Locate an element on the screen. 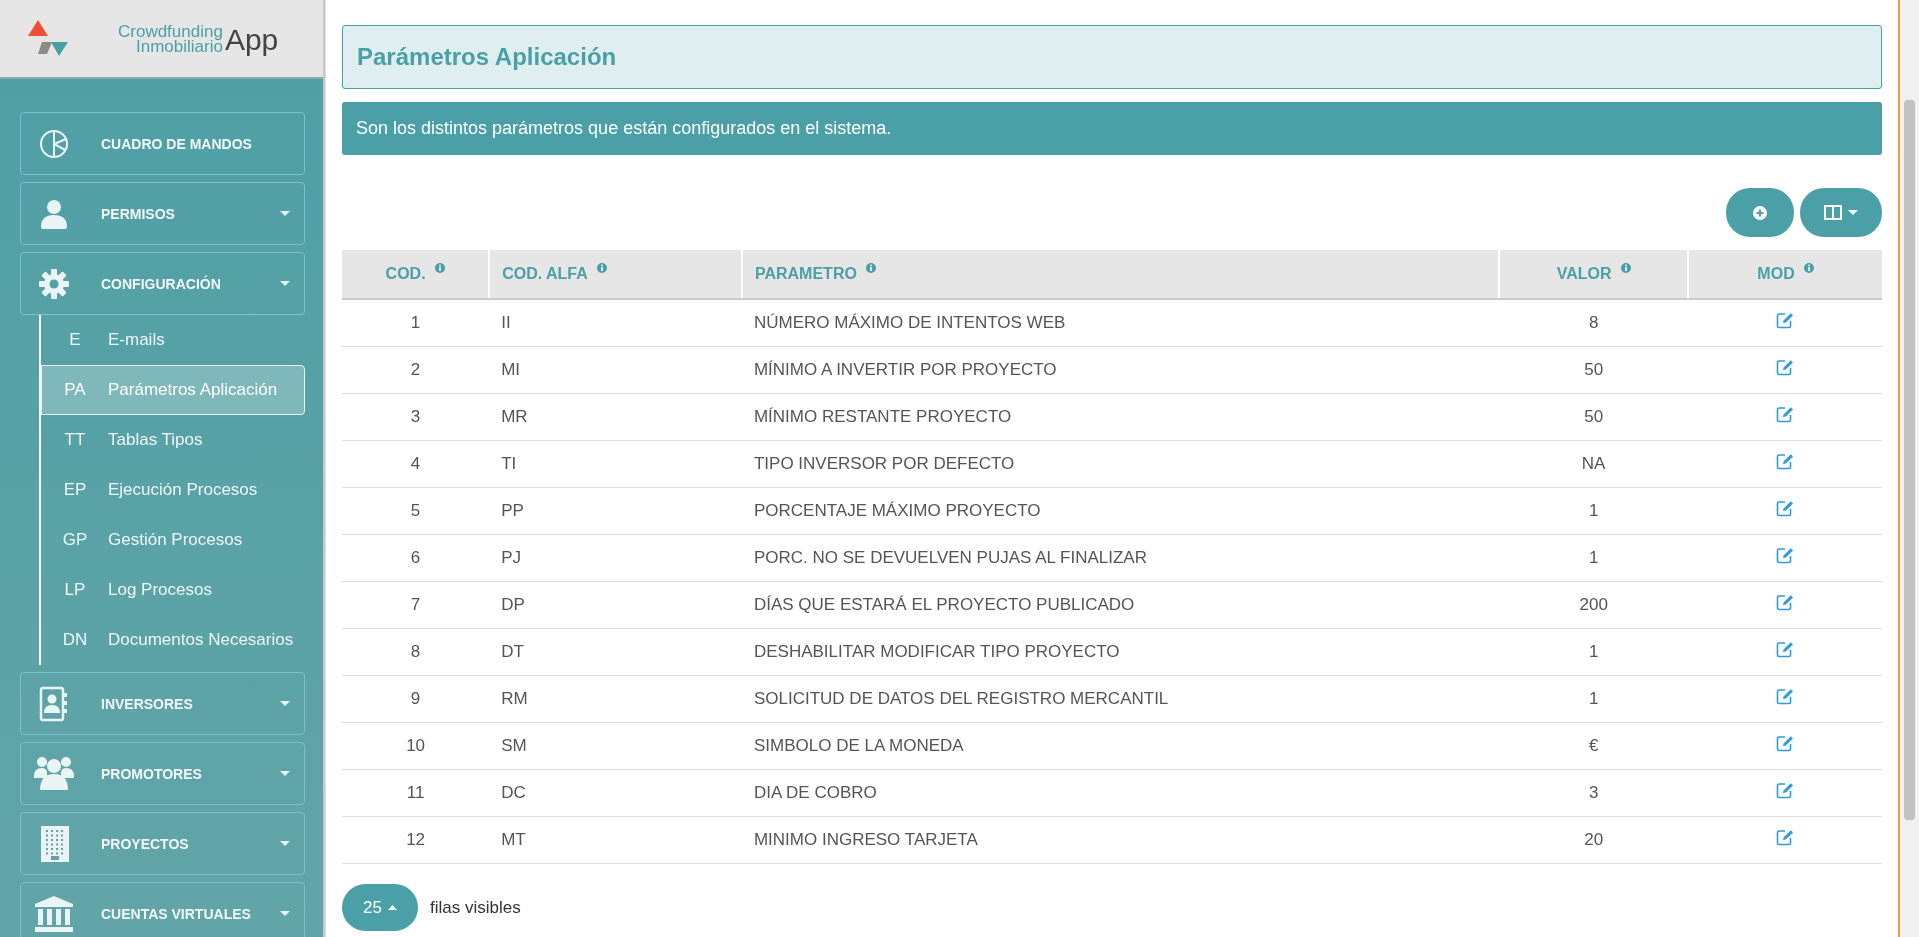  user-icon is located at coordinates (54, 213).